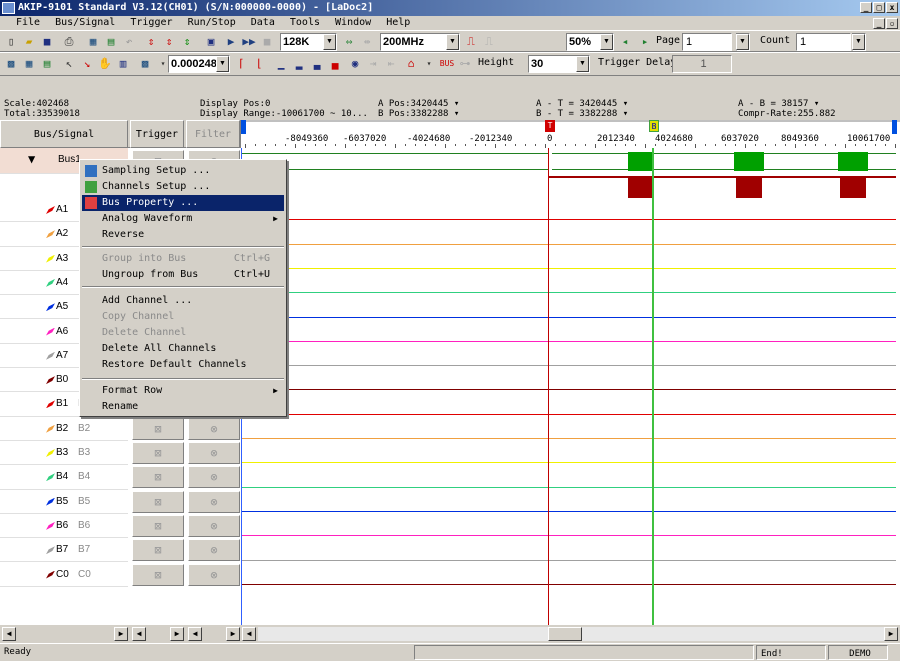  Describe the element at coordinates (211, 42) in the screenshot. I see `capture-icon: ▣` at that location.